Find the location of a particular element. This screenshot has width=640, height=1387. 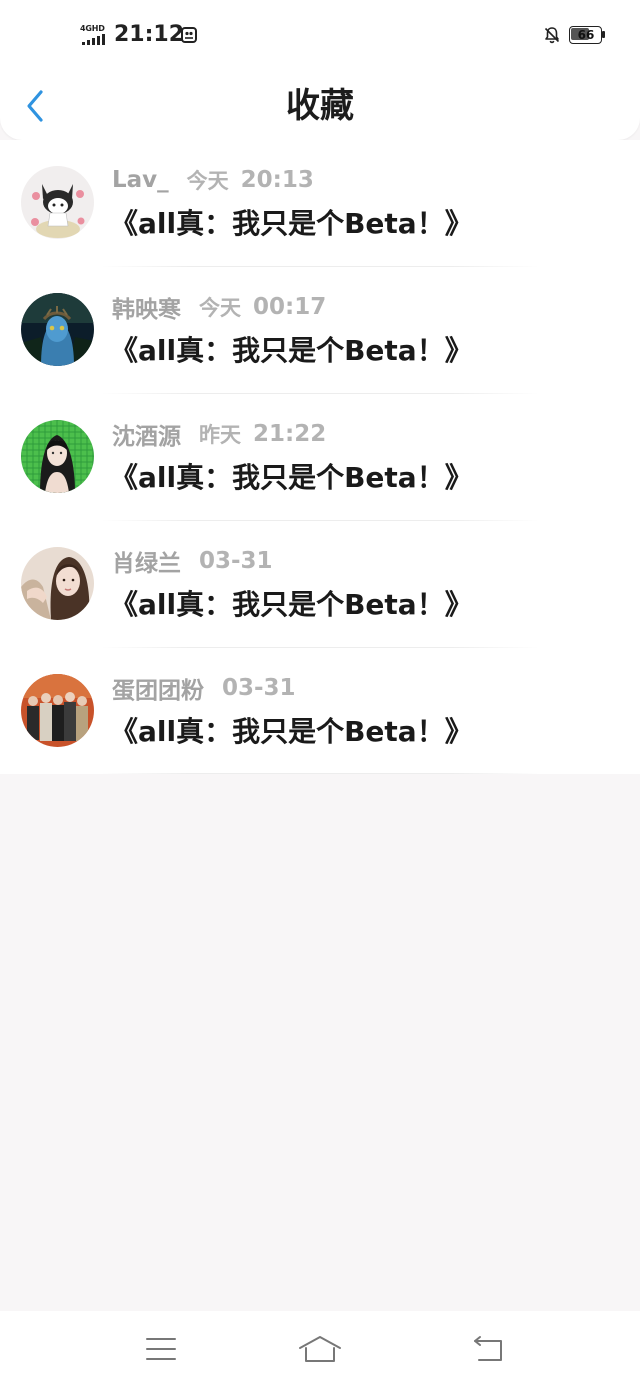

notification-app-icon is located at coordinates (189, 35).